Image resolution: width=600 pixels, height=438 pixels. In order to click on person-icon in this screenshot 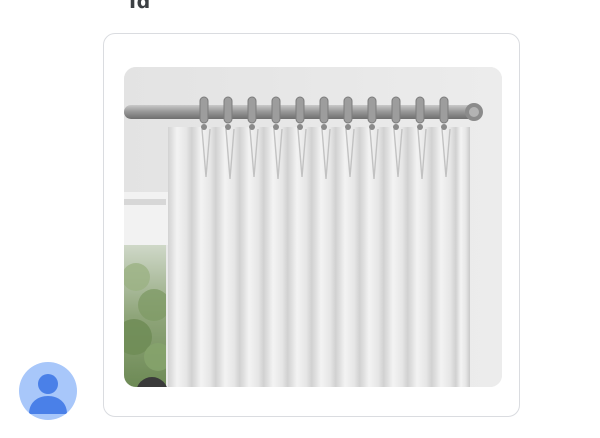, I will do `click(48, 394)`.